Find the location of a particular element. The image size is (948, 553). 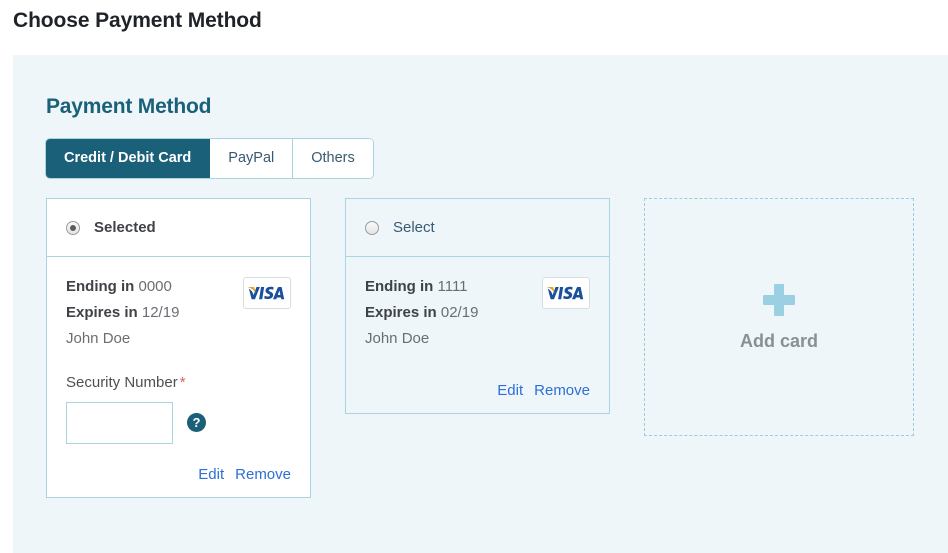

remove-card-link-1: Remove is located at coordinates (263, 474).